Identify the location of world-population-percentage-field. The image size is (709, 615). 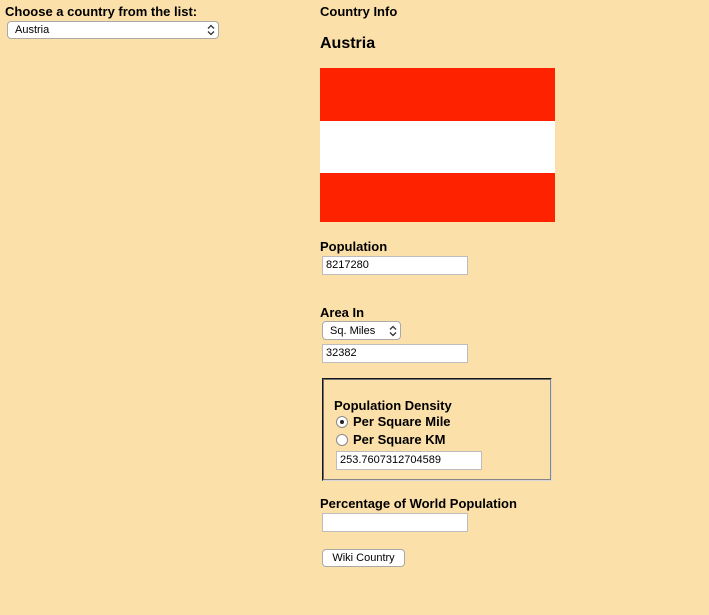
(395, 522).